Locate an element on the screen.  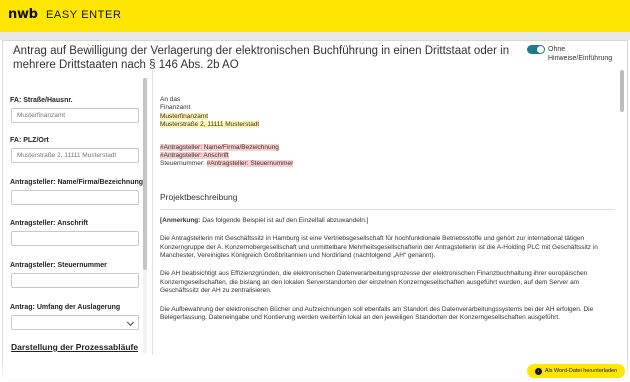
download-word-button: ↓ Als Word-Datei herunterladen is located at coordinates (576, 371).